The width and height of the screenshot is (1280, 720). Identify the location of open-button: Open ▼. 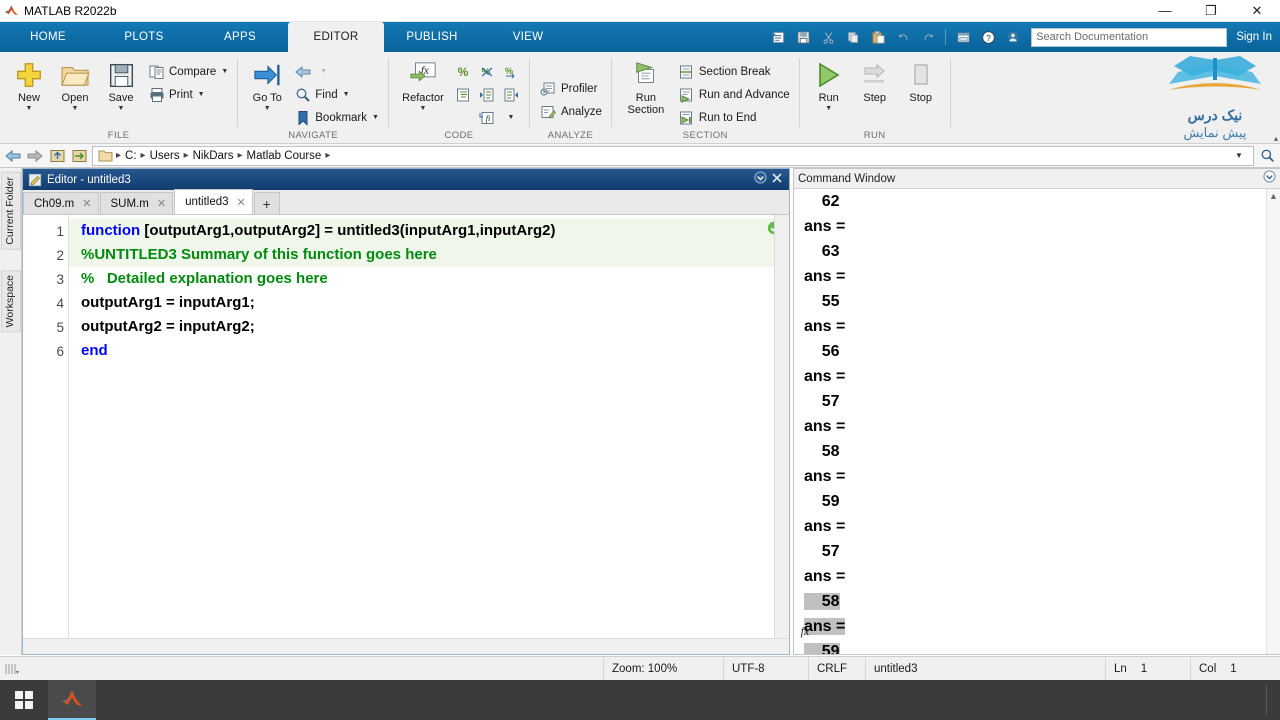
(75, 84).